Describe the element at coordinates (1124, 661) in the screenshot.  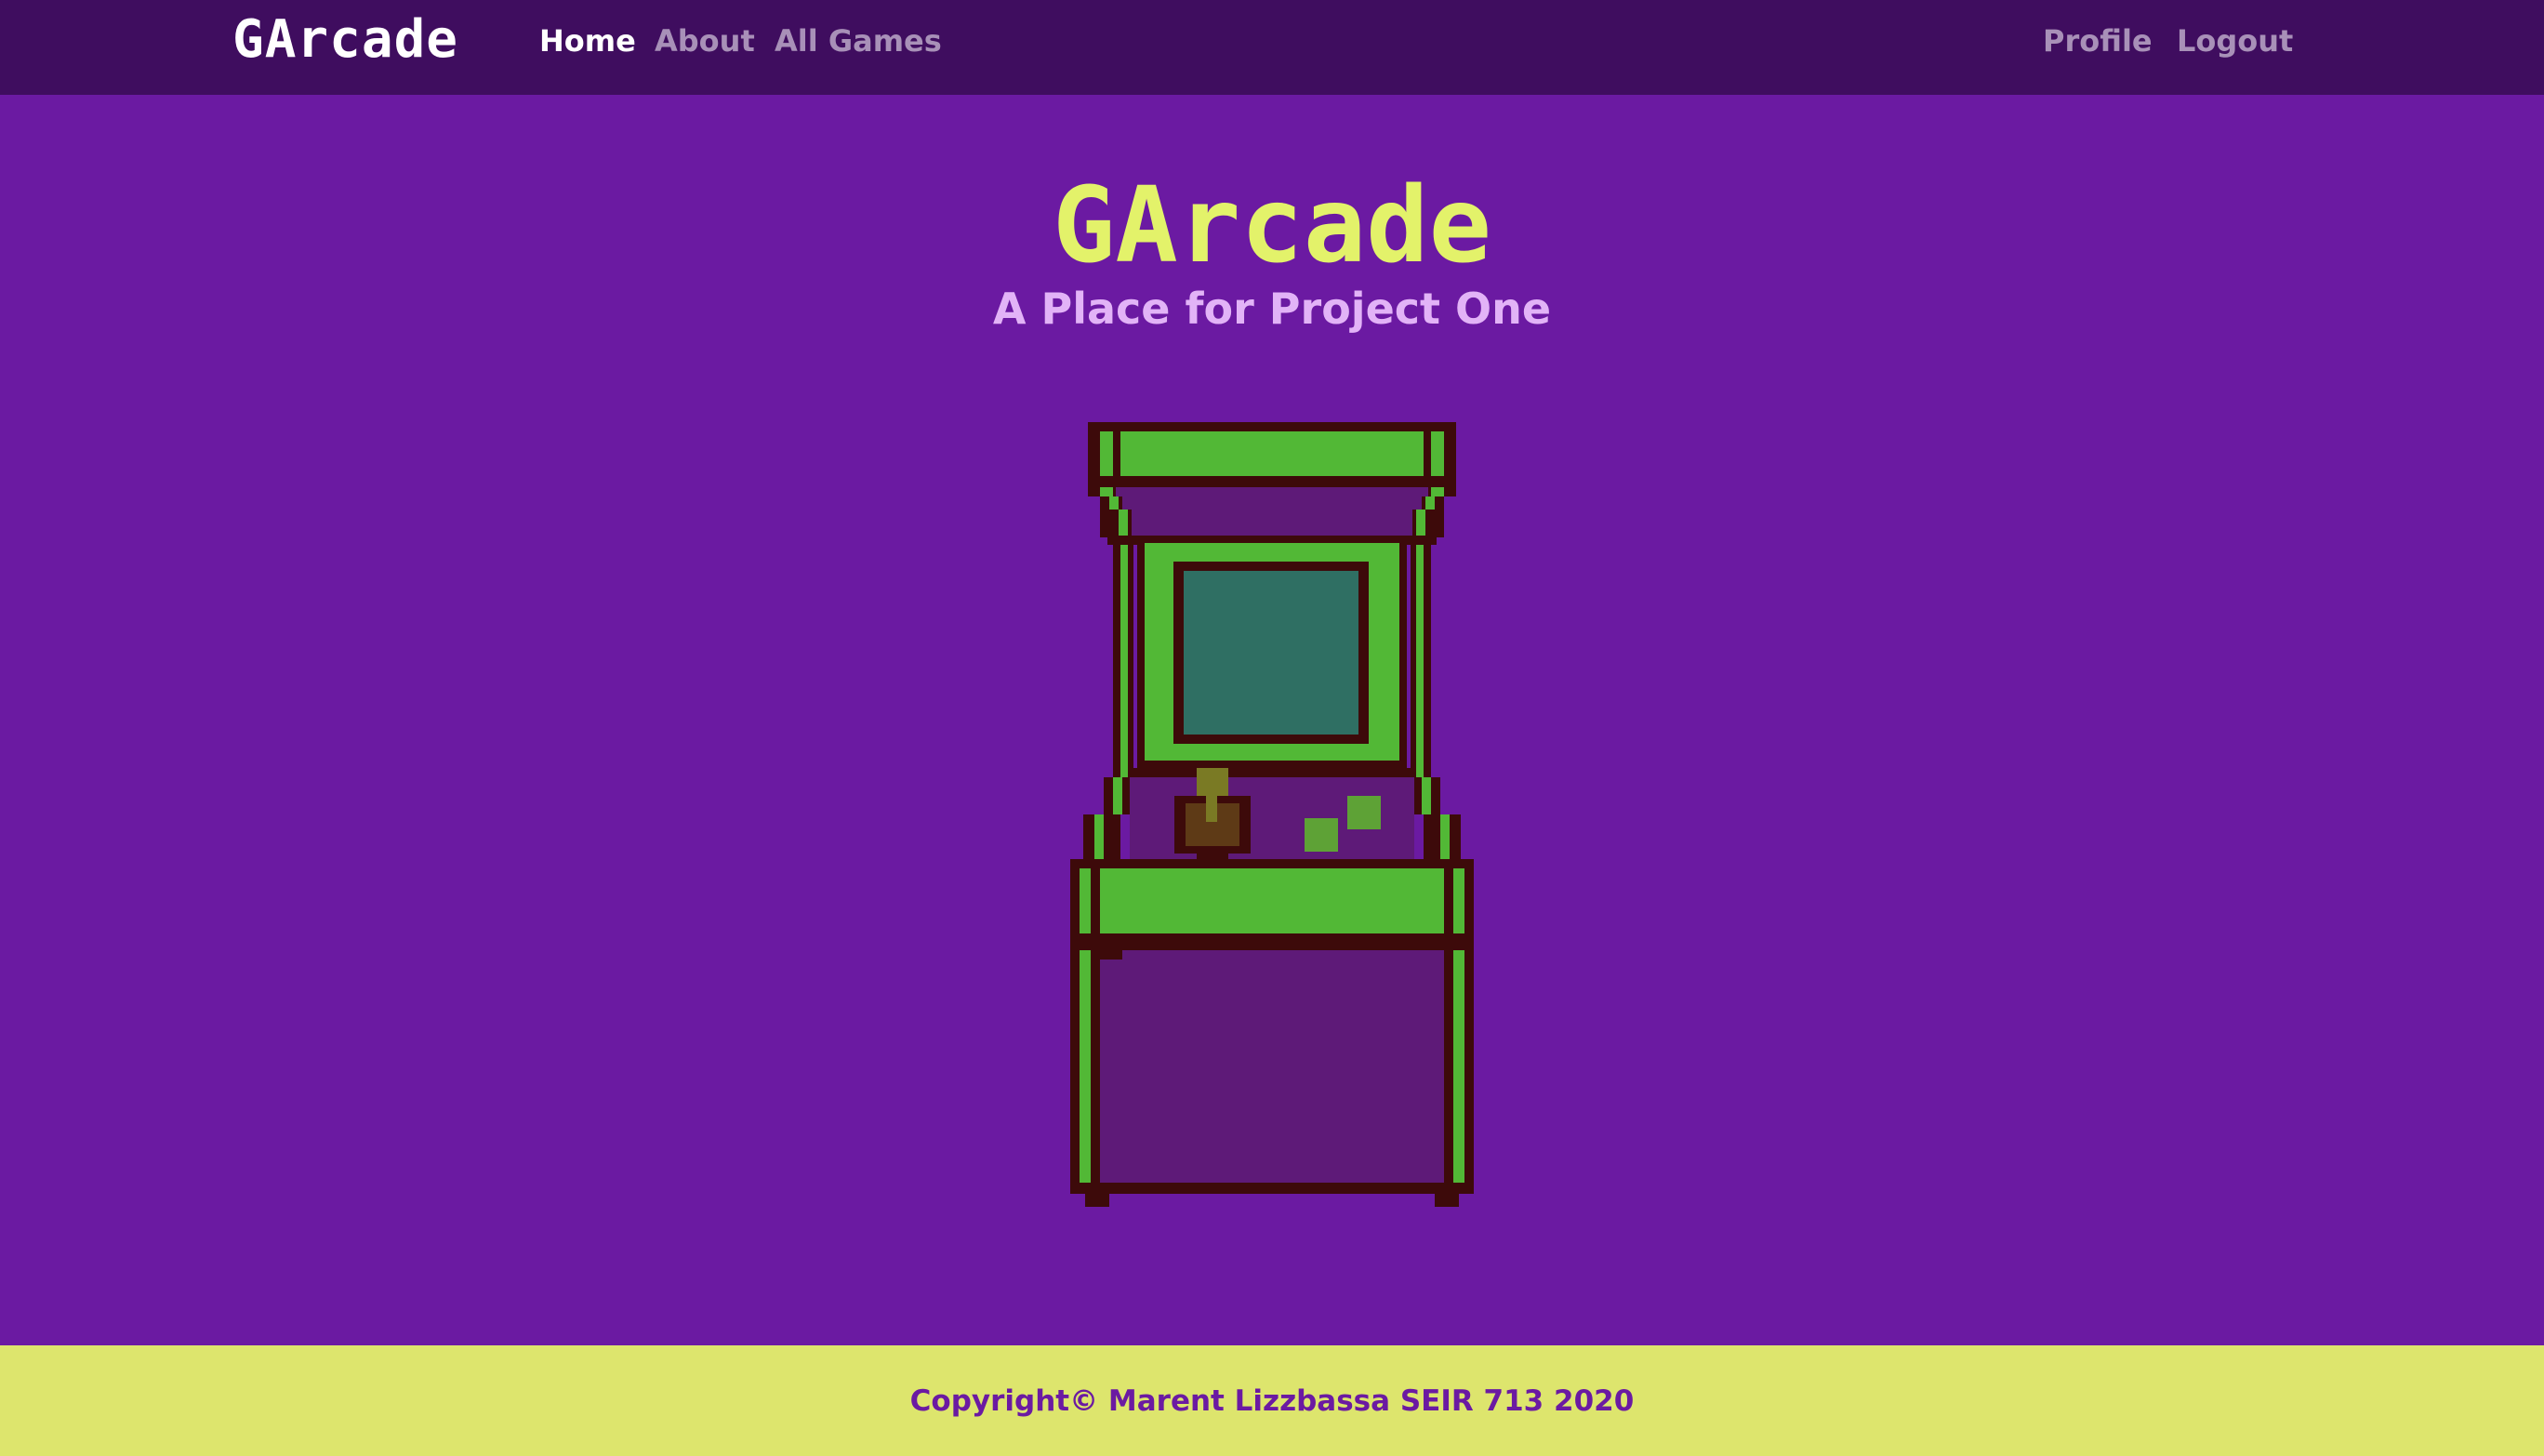
I see `cabinet-left-rail-green` at that location.